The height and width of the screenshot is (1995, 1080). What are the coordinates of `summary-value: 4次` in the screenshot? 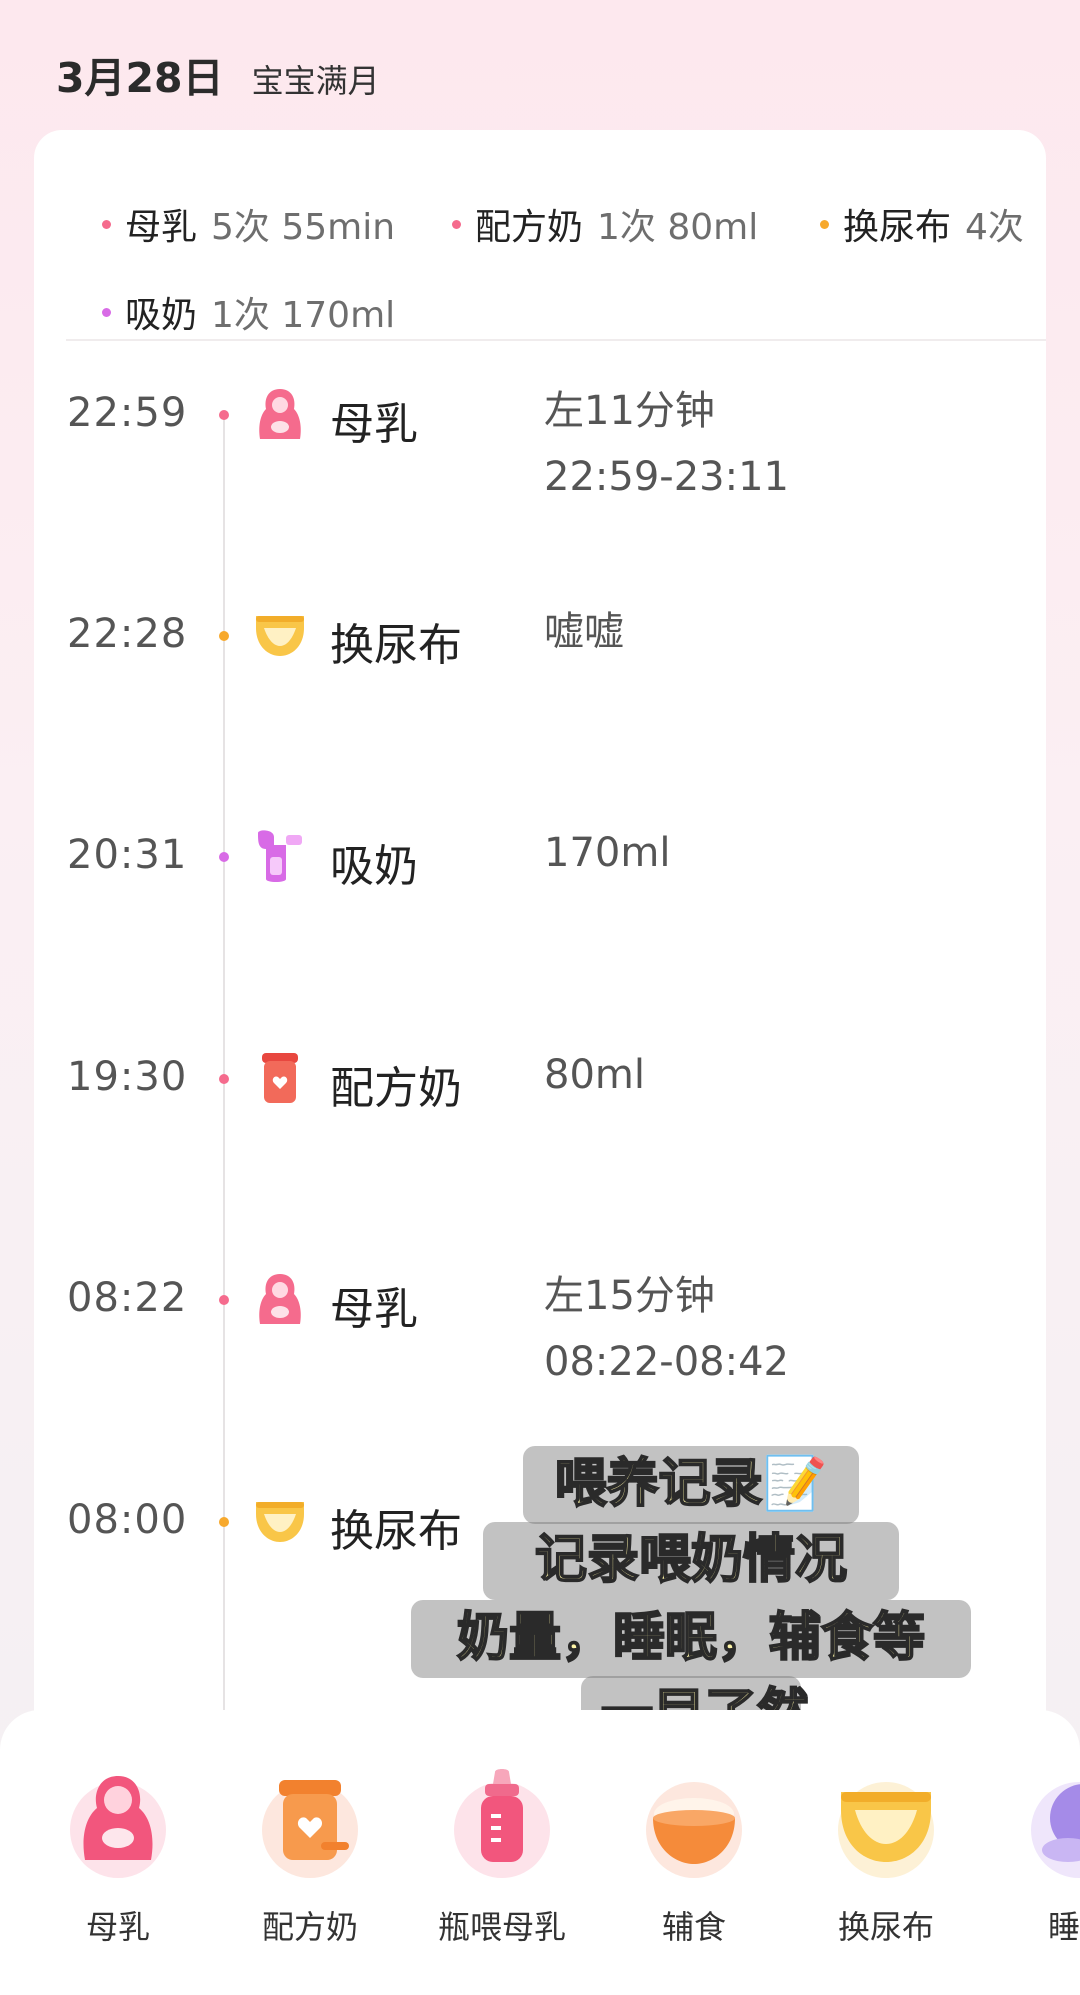 It's located at (994, 227).